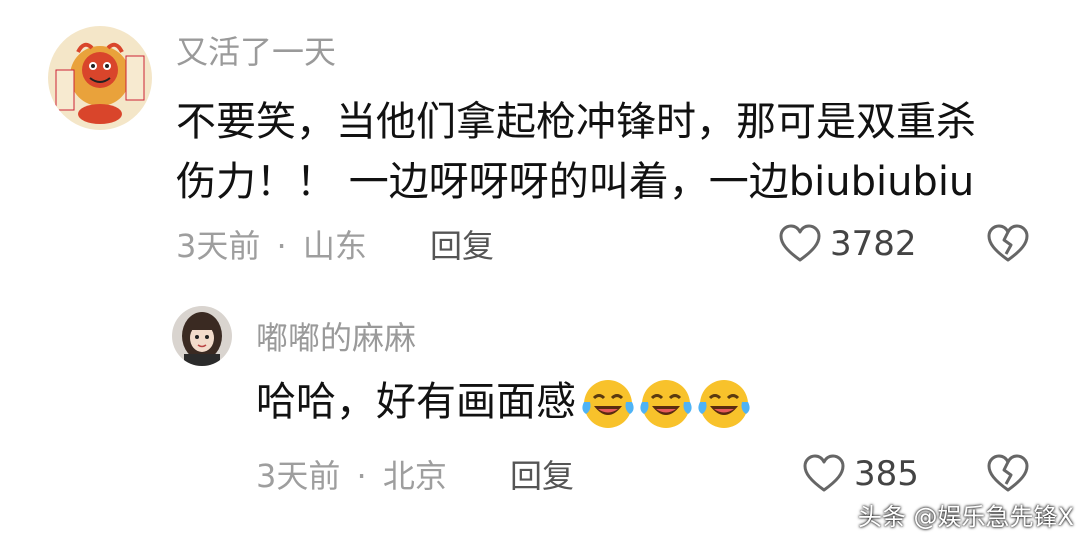 This screenshot has width=1088, height=544. What do you see at coordinates (886, 474) in the screenshot?
I see `like-count: 385` at bounding box center [886, 474].